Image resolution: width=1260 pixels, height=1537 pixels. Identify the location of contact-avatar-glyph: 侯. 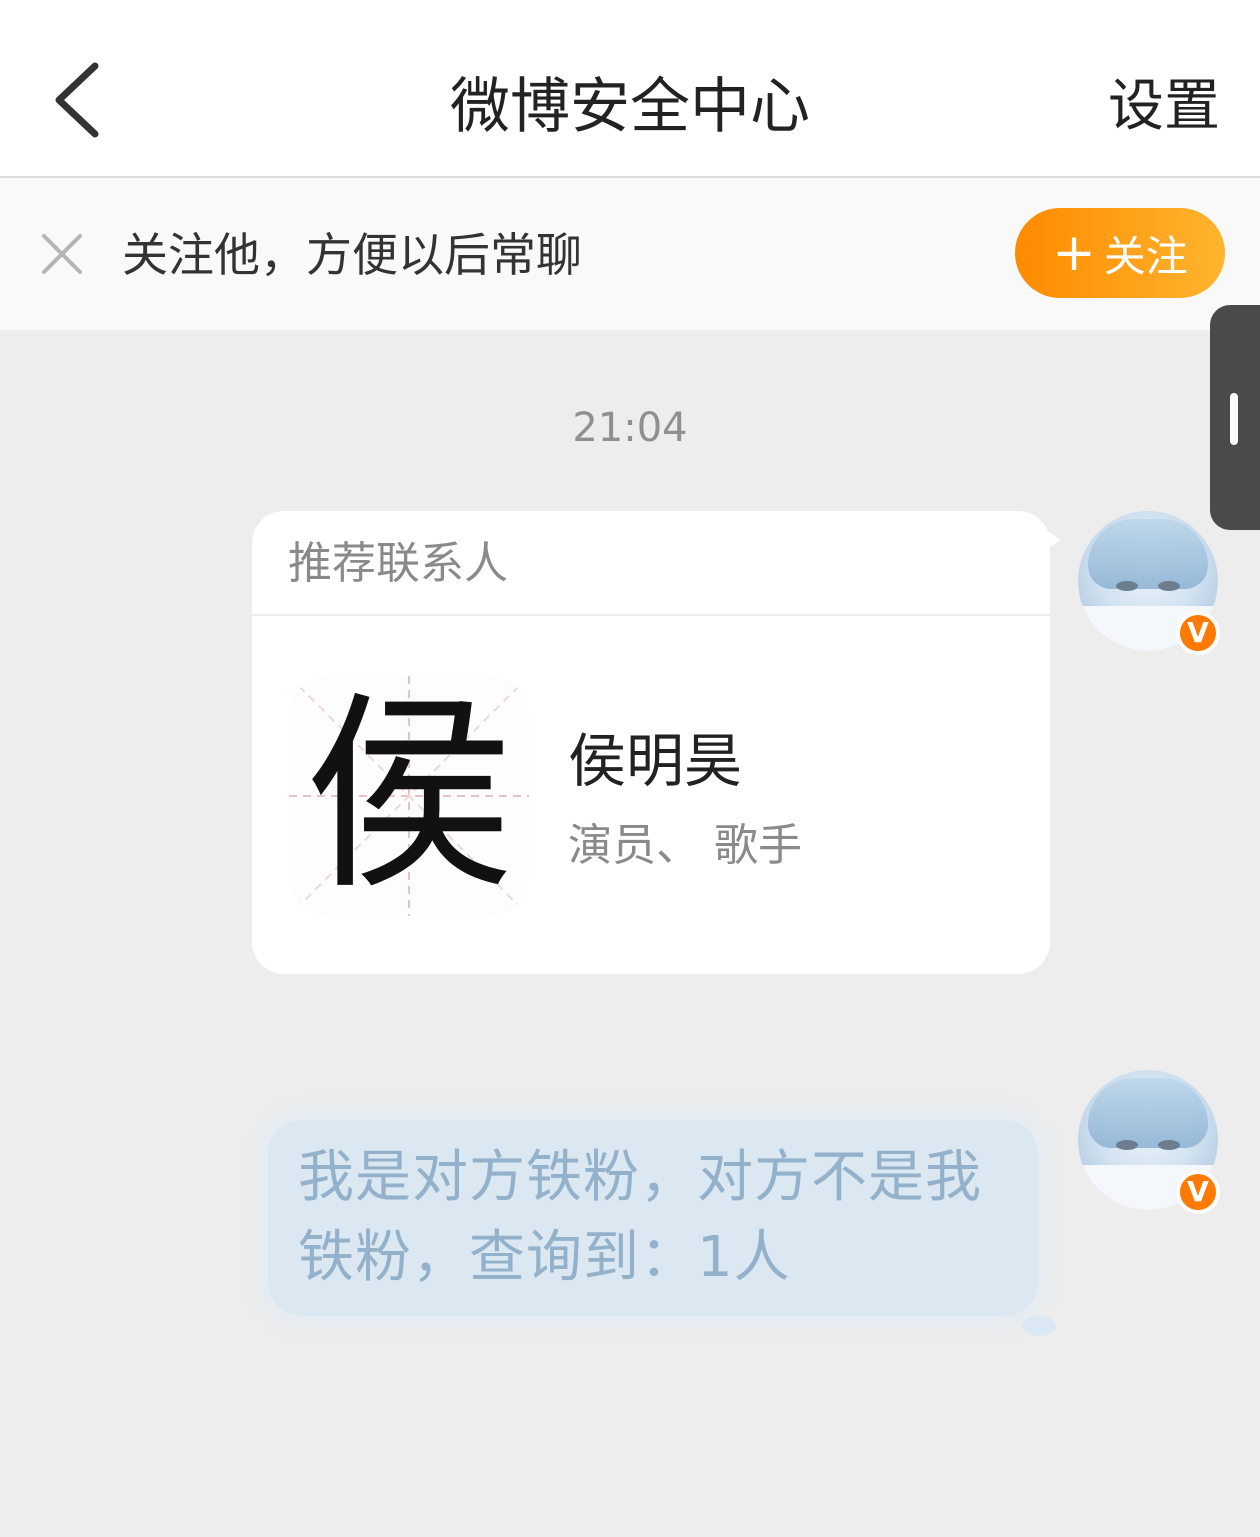
(408, 796).